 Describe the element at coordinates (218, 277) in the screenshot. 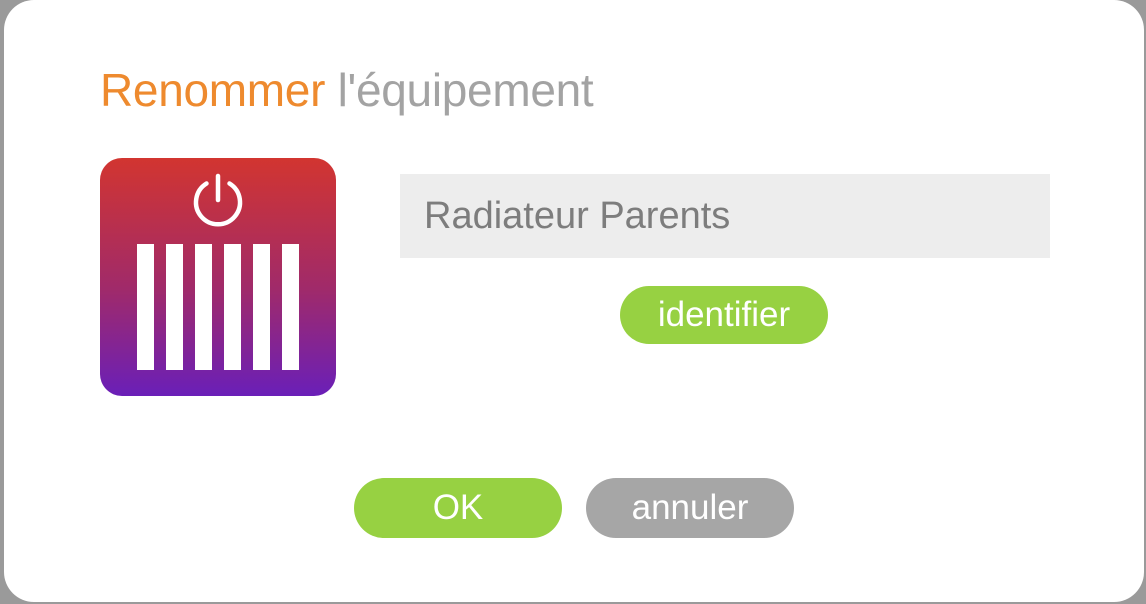

I see `radiator-power-icon` at that location.